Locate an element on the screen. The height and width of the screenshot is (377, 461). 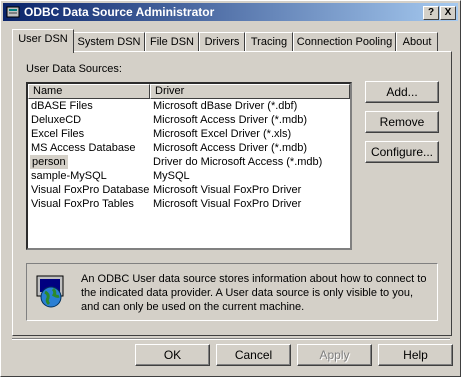
list-item-name: MS Access Database is located at coordinates (83, 148).